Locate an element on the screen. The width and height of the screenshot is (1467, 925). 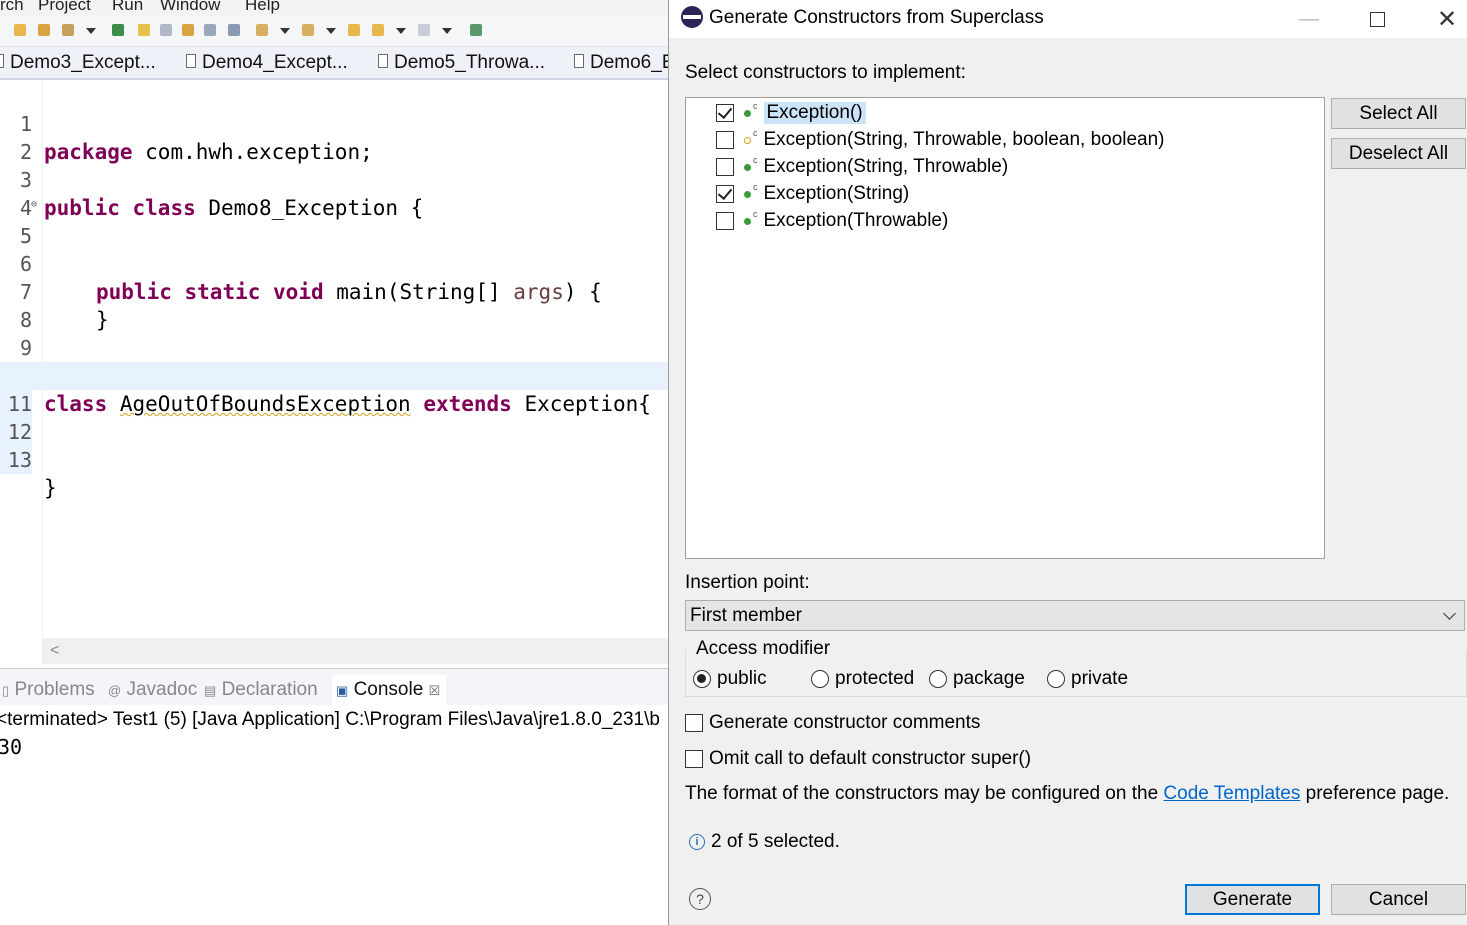
checkbox-exception-string-throwable is located at coordinates (725, 167).